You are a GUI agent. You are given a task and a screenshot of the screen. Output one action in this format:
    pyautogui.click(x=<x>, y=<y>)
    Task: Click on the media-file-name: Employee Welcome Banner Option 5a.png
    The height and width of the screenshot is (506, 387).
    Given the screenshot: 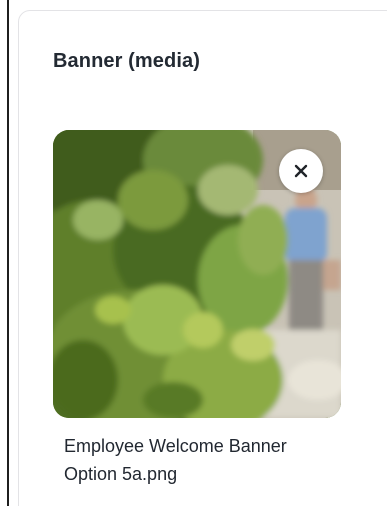 What is the action you would take?
    pyautogui.click(x=175, y=460)
    